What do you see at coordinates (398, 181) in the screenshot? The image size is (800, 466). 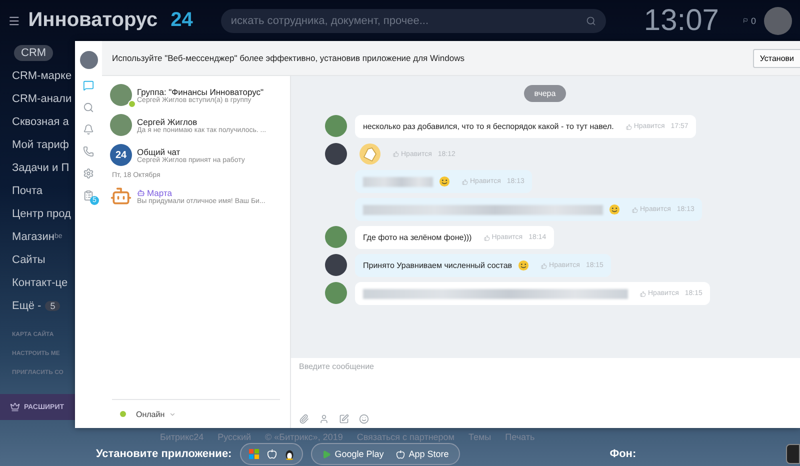 I see `blurred-text` at bounding box center [398, 181].